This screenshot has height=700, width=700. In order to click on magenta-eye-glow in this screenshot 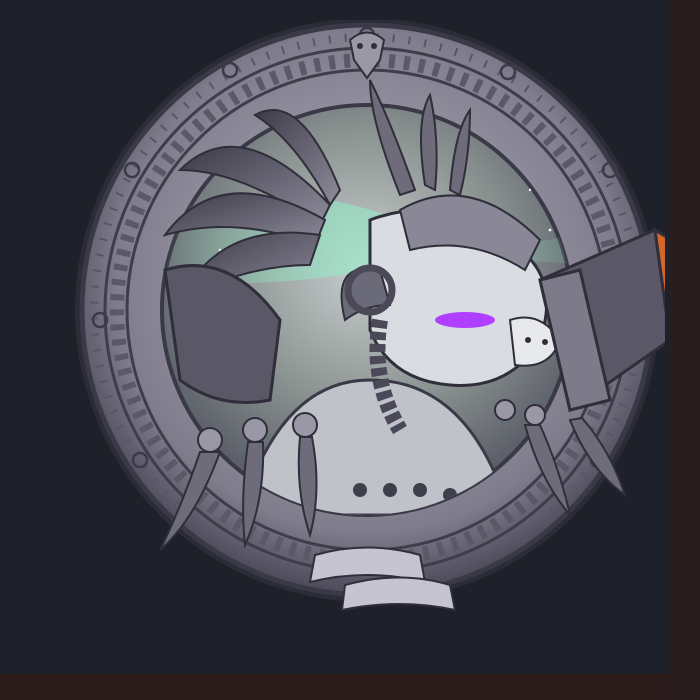, I will do `click(465, 320)`.